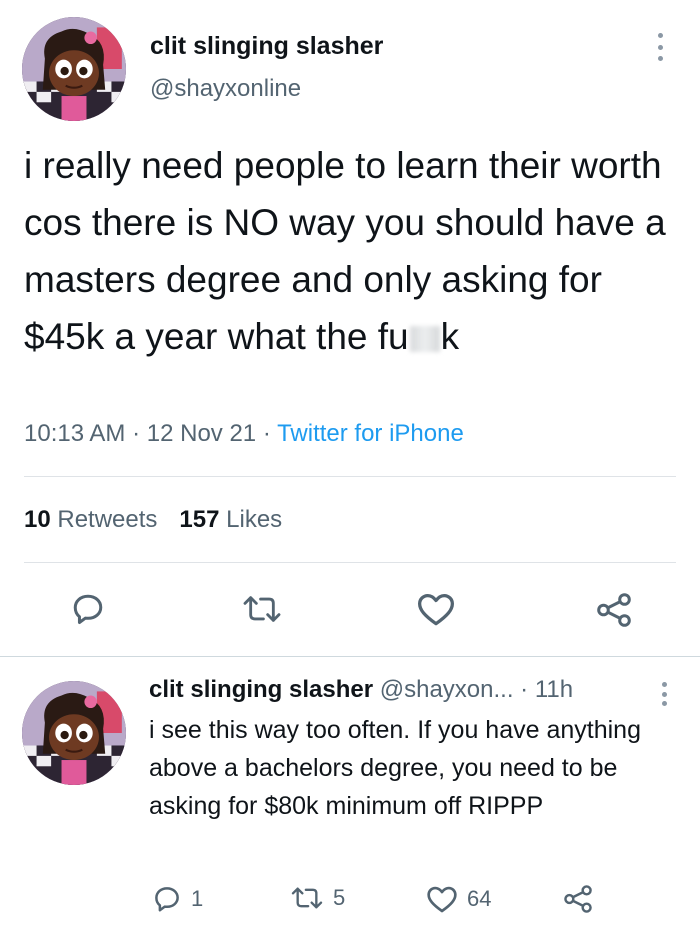 This screenshot has width=700, height=933. I want to click on like-count: 64, so click(479, 898).